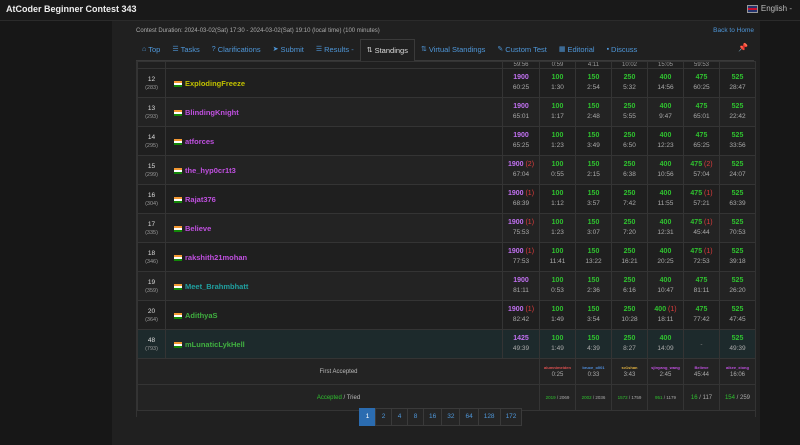 This screenshot has height=445, width=800. Describe the element at coordinates (737, 170) in the screenshot. I see `task-cell: 525 24:07` at that location.